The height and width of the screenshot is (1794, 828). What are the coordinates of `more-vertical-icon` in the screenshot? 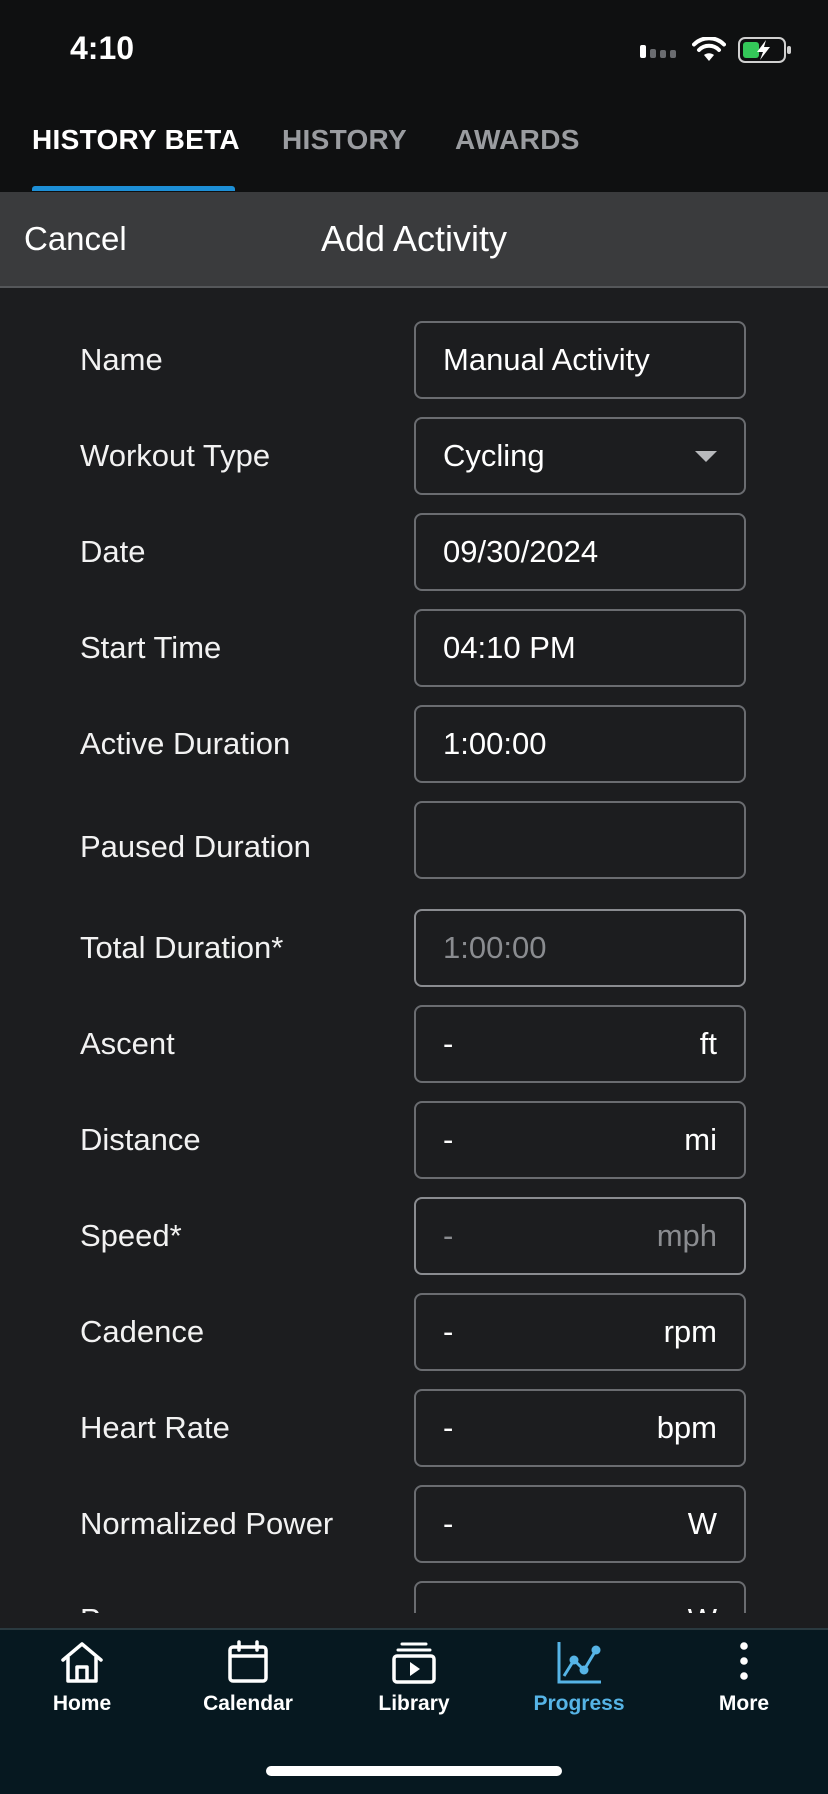 It's located at (744, 1661).